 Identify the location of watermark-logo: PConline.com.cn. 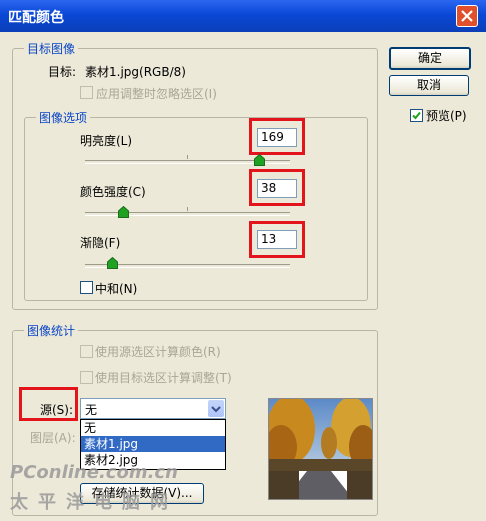
(94, 472).